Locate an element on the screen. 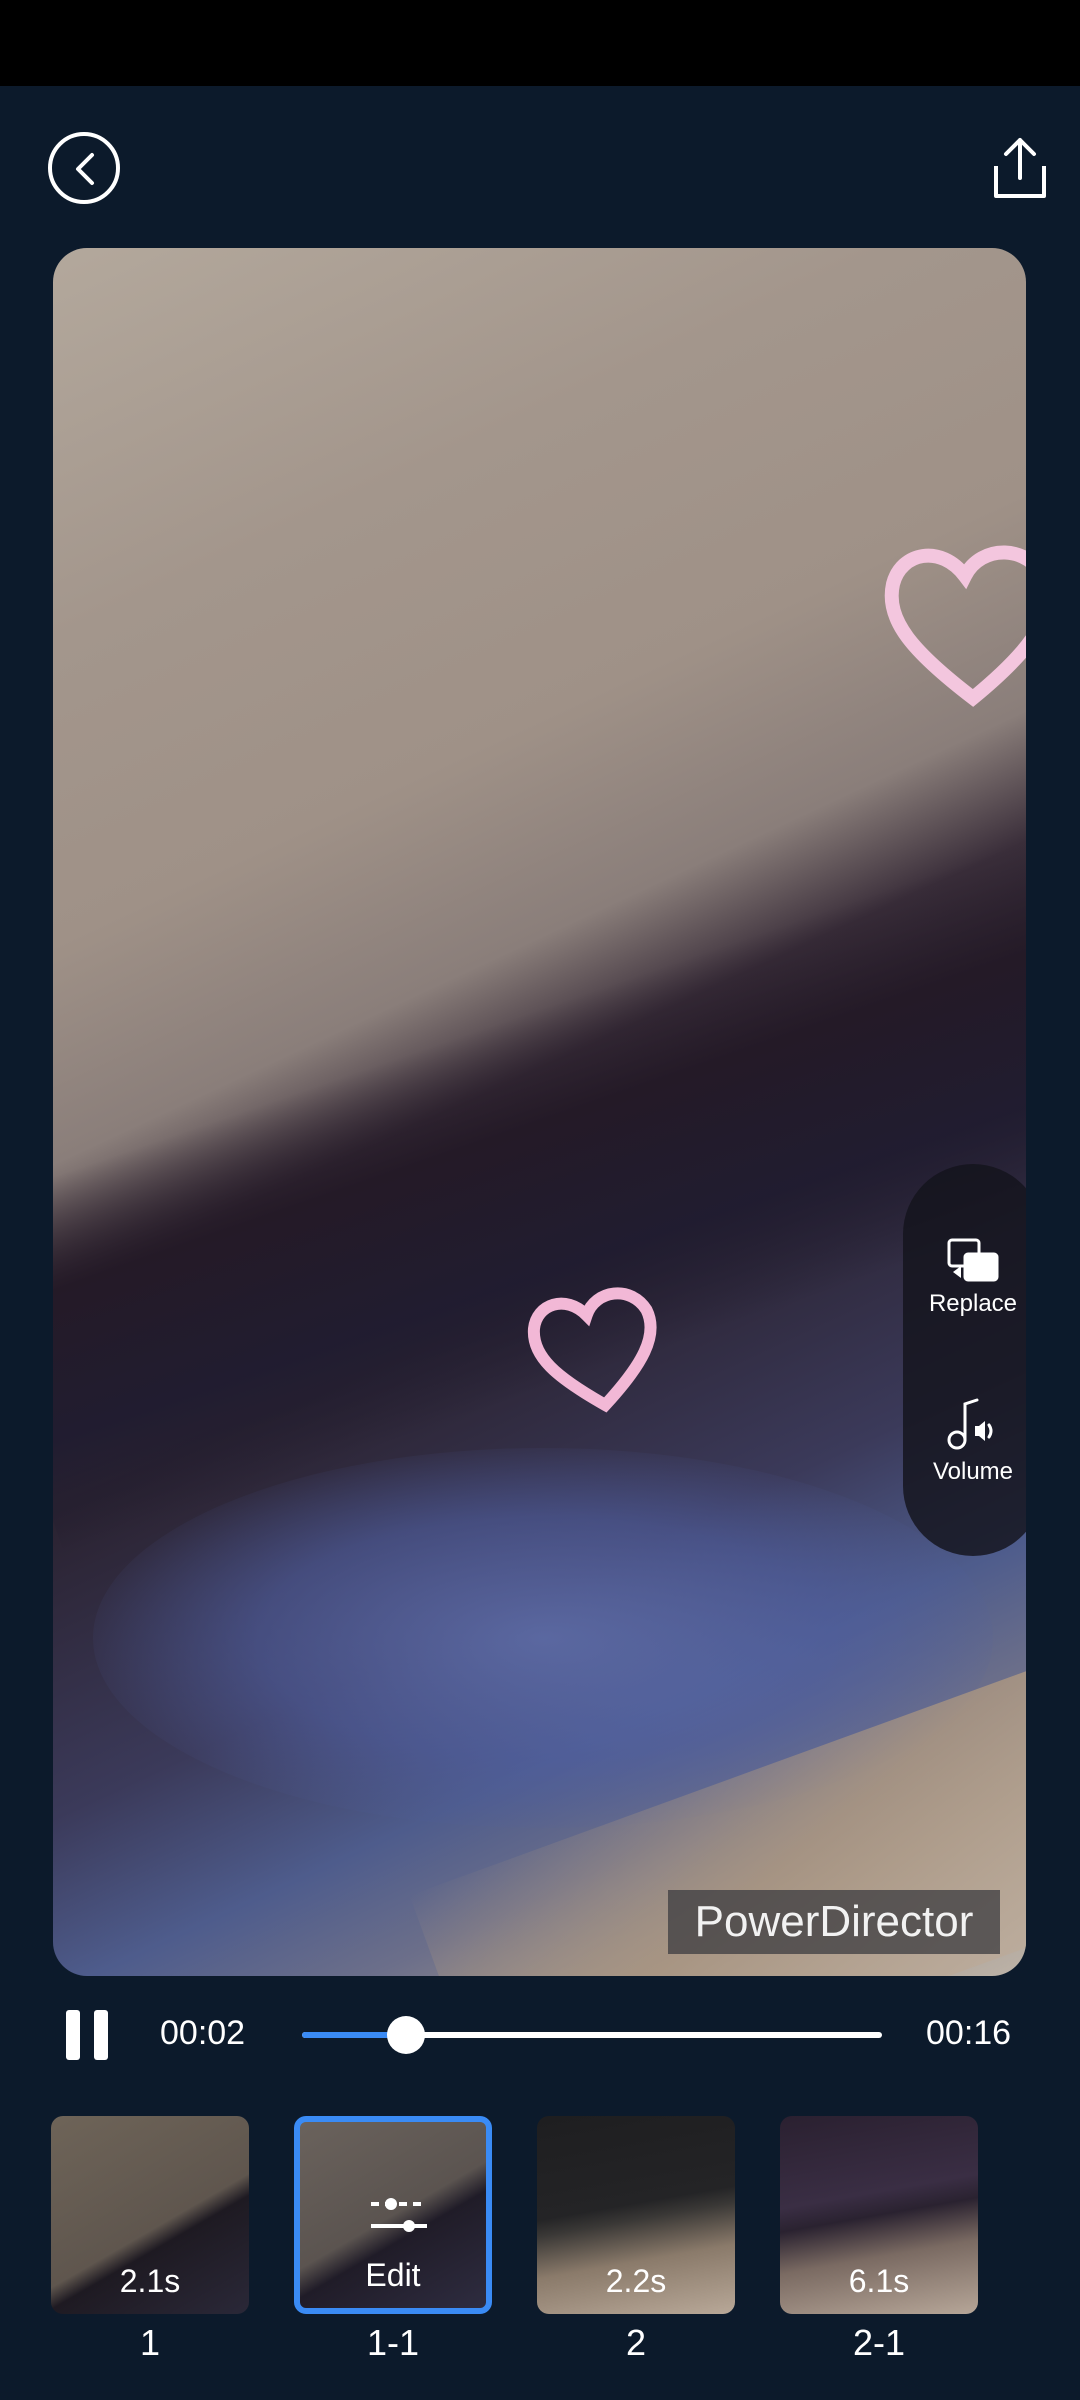  share-upload-icon is located at coordinates (1020, 168).